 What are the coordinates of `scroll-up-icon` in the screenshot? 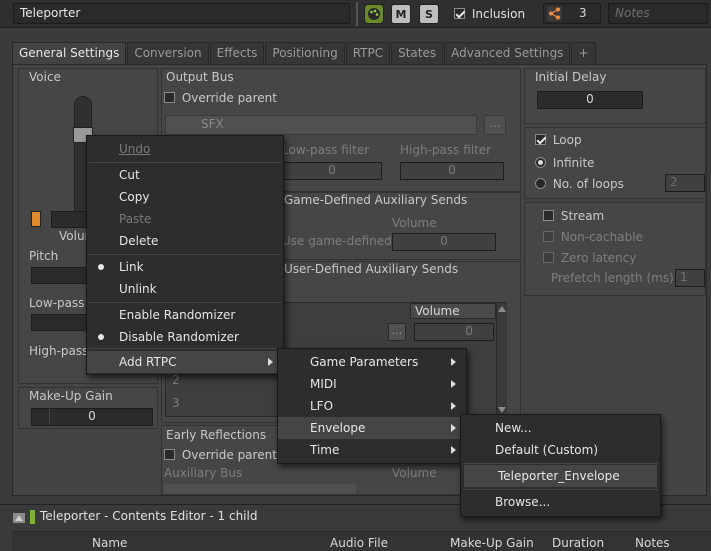 It's located at (502, 309).